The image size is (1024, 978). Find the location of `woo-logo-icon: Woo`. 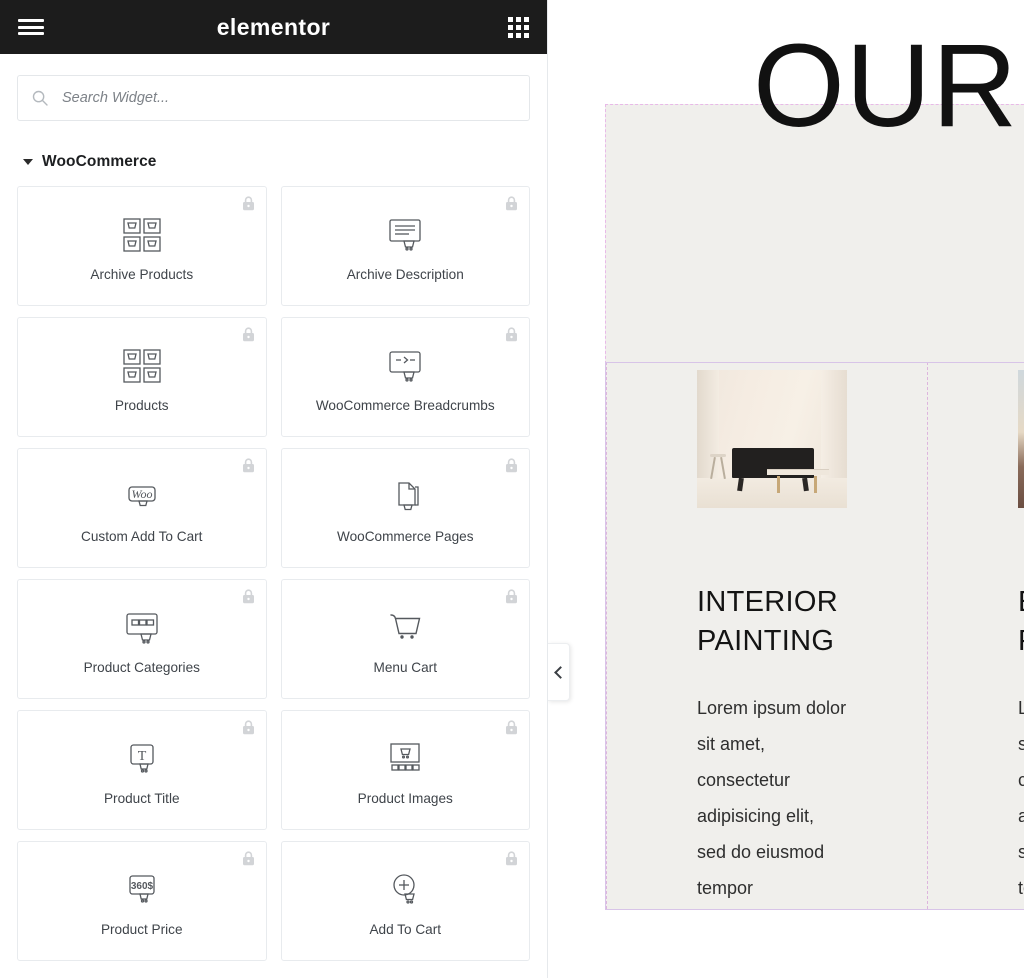

woo-logo-icon: Woo is located at coordinates (142, 497).